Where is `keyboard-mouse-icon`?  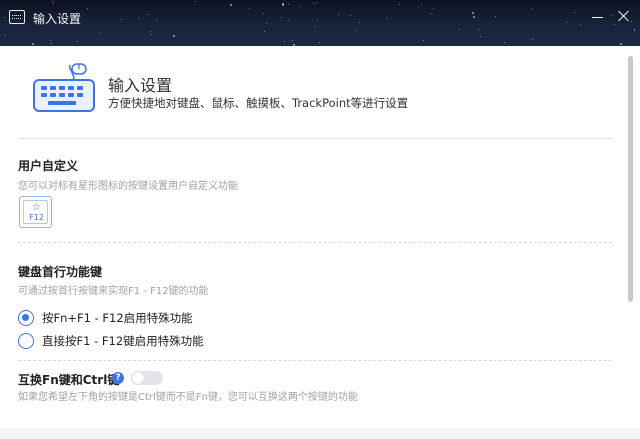
keyboard-mouse-icon is located at coordinates (64, 87).